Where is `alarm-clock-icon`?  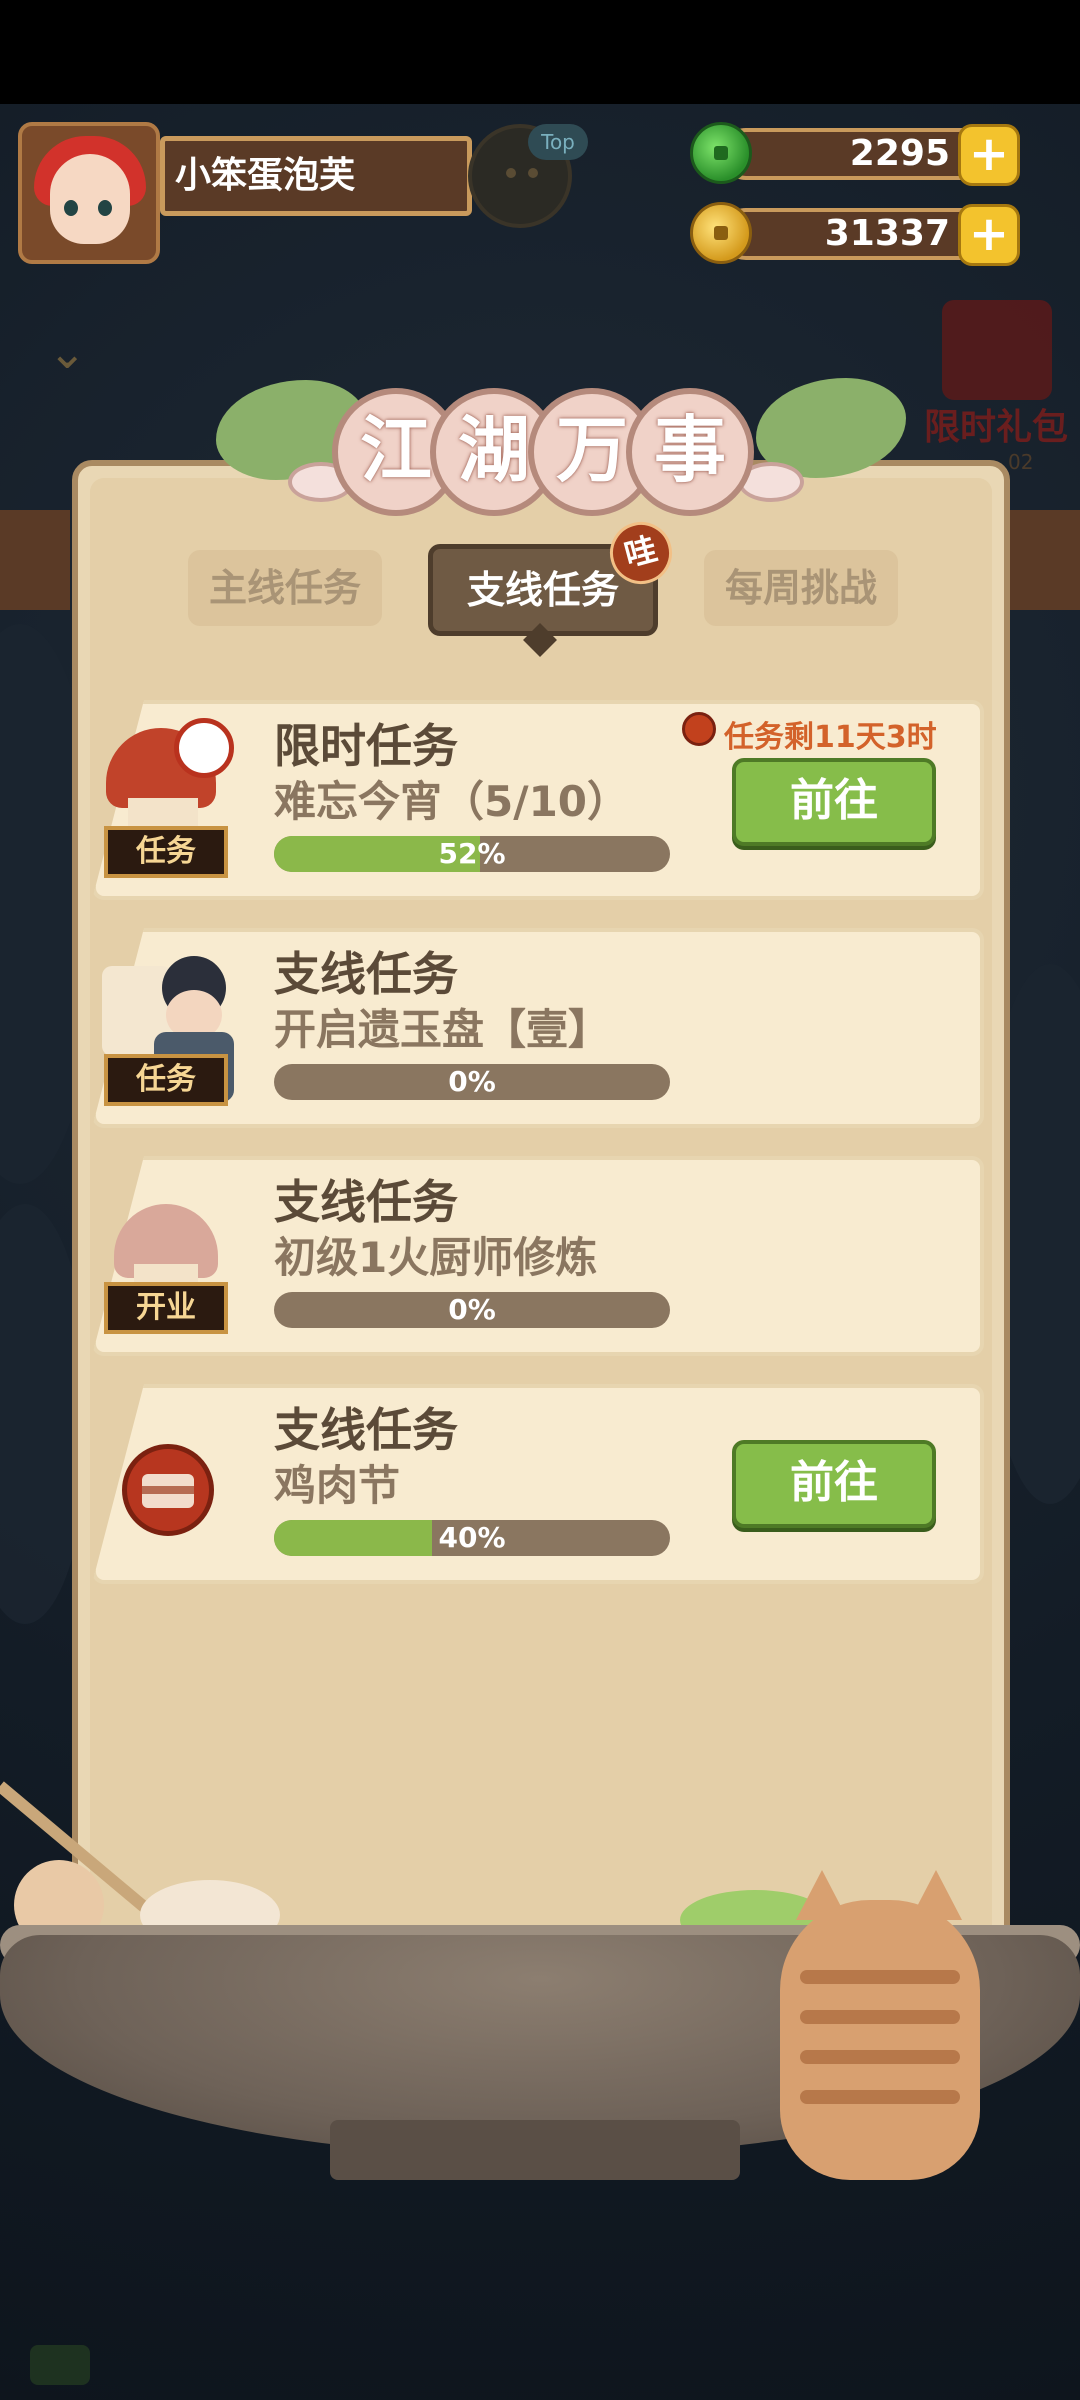
alarm-clock-icon is located at coordinates (699, 729).